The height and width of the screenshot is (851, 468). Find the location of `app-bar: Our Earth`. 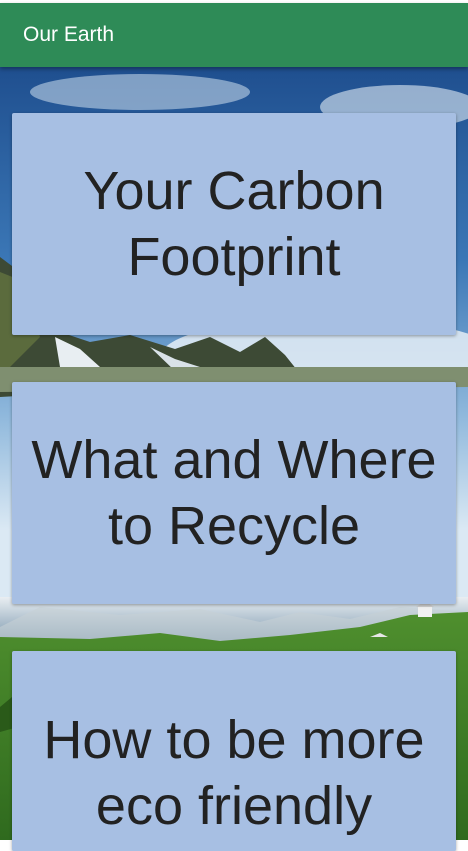

app-bar: Our Earth is located at coordinates (234, 35).